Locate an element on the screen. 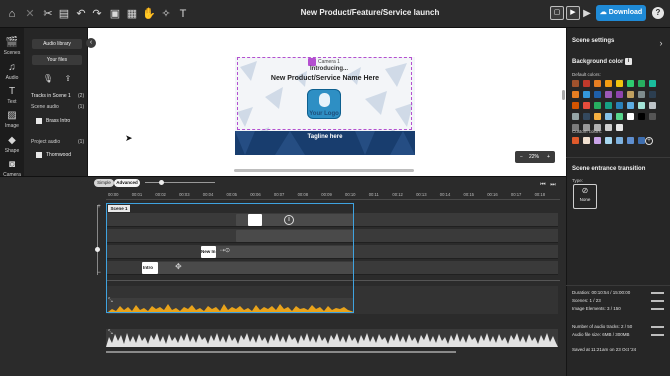  microphone-icon: 🎙 is located at coordinates (48, 79).